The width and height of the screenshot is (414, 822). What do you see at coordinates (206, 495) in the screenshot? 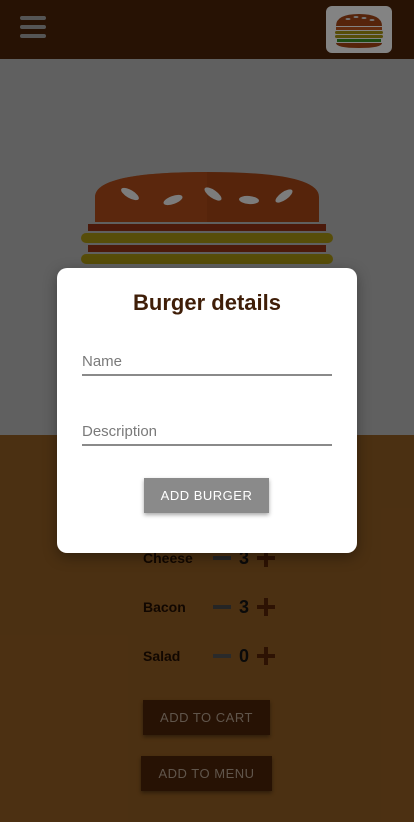
I see `add-burger-button: ADD BURGER` at bounding box center [206, 495].